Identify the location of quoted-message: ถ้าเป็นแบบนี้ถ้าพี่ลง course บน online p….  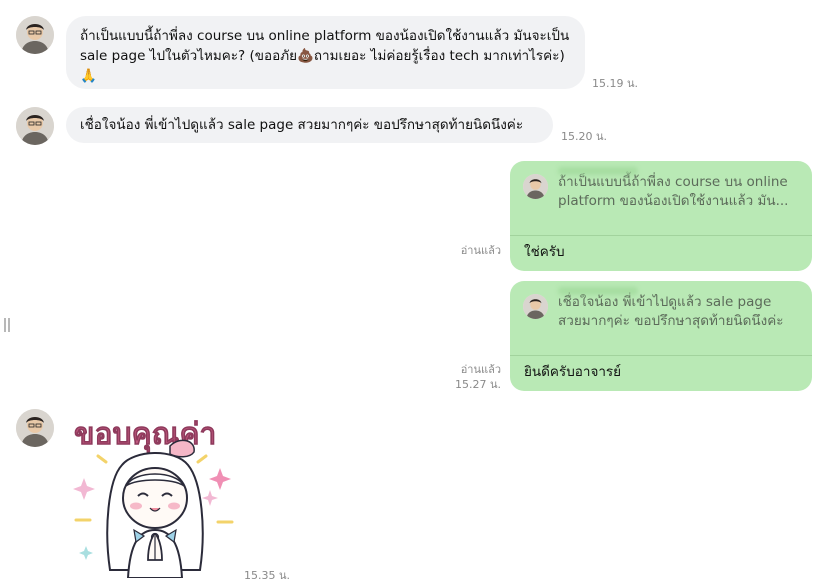
(661, 198).